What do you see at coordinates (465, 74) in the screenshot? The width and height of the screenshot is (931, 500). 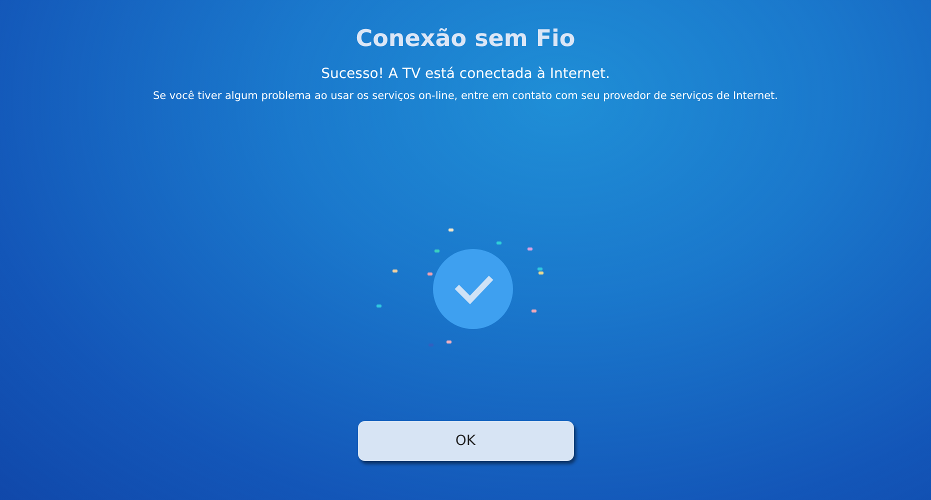 I see `success-message: Sucesso! A TV está conectada à Internet.` at bounding box center [465, 74].